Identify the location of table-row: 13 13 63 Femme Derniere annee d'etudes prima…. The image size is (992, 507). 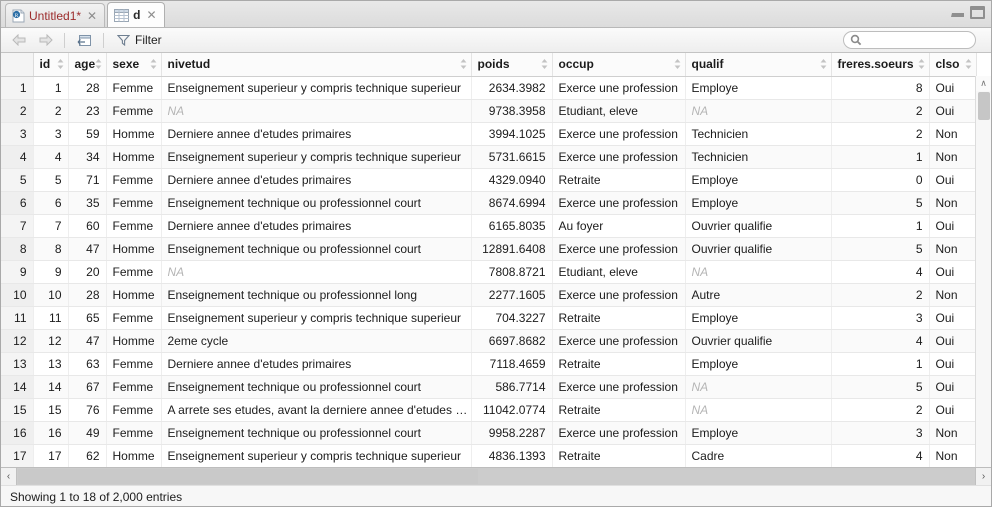
(489, 364).